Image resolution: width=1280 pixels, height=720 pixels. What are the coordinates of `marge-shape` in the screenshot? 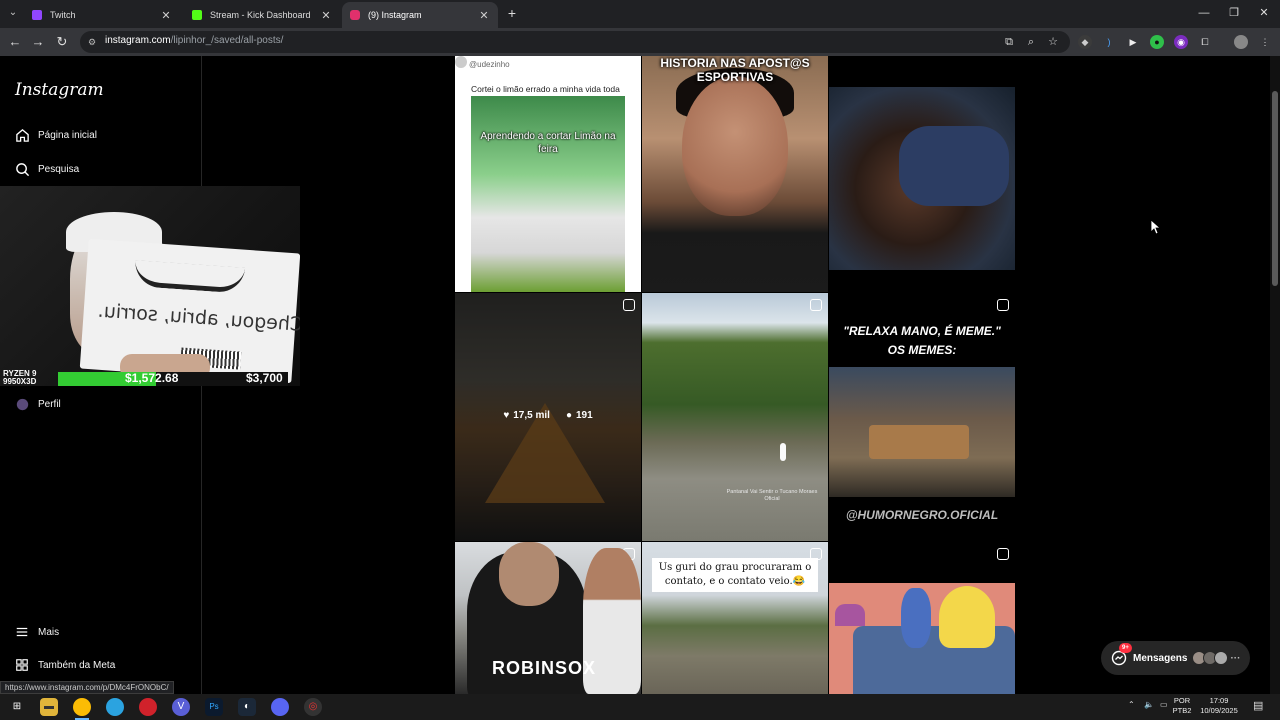 It's located at (916, 618).